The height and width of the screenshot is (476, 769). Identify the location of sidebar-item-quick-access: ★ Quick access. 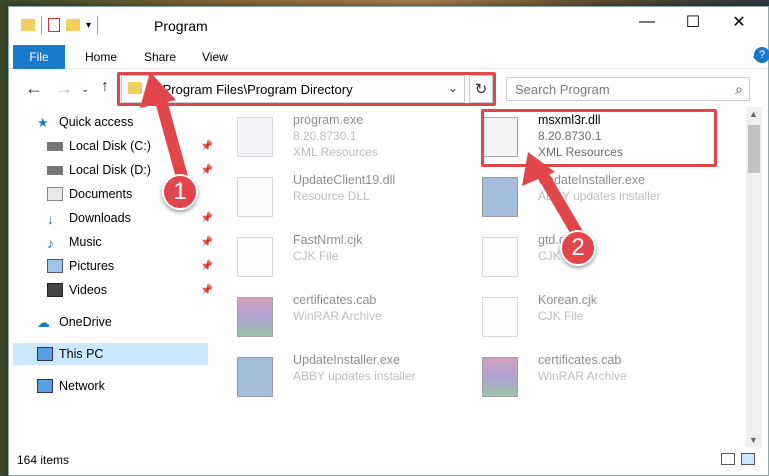
(122, 122).